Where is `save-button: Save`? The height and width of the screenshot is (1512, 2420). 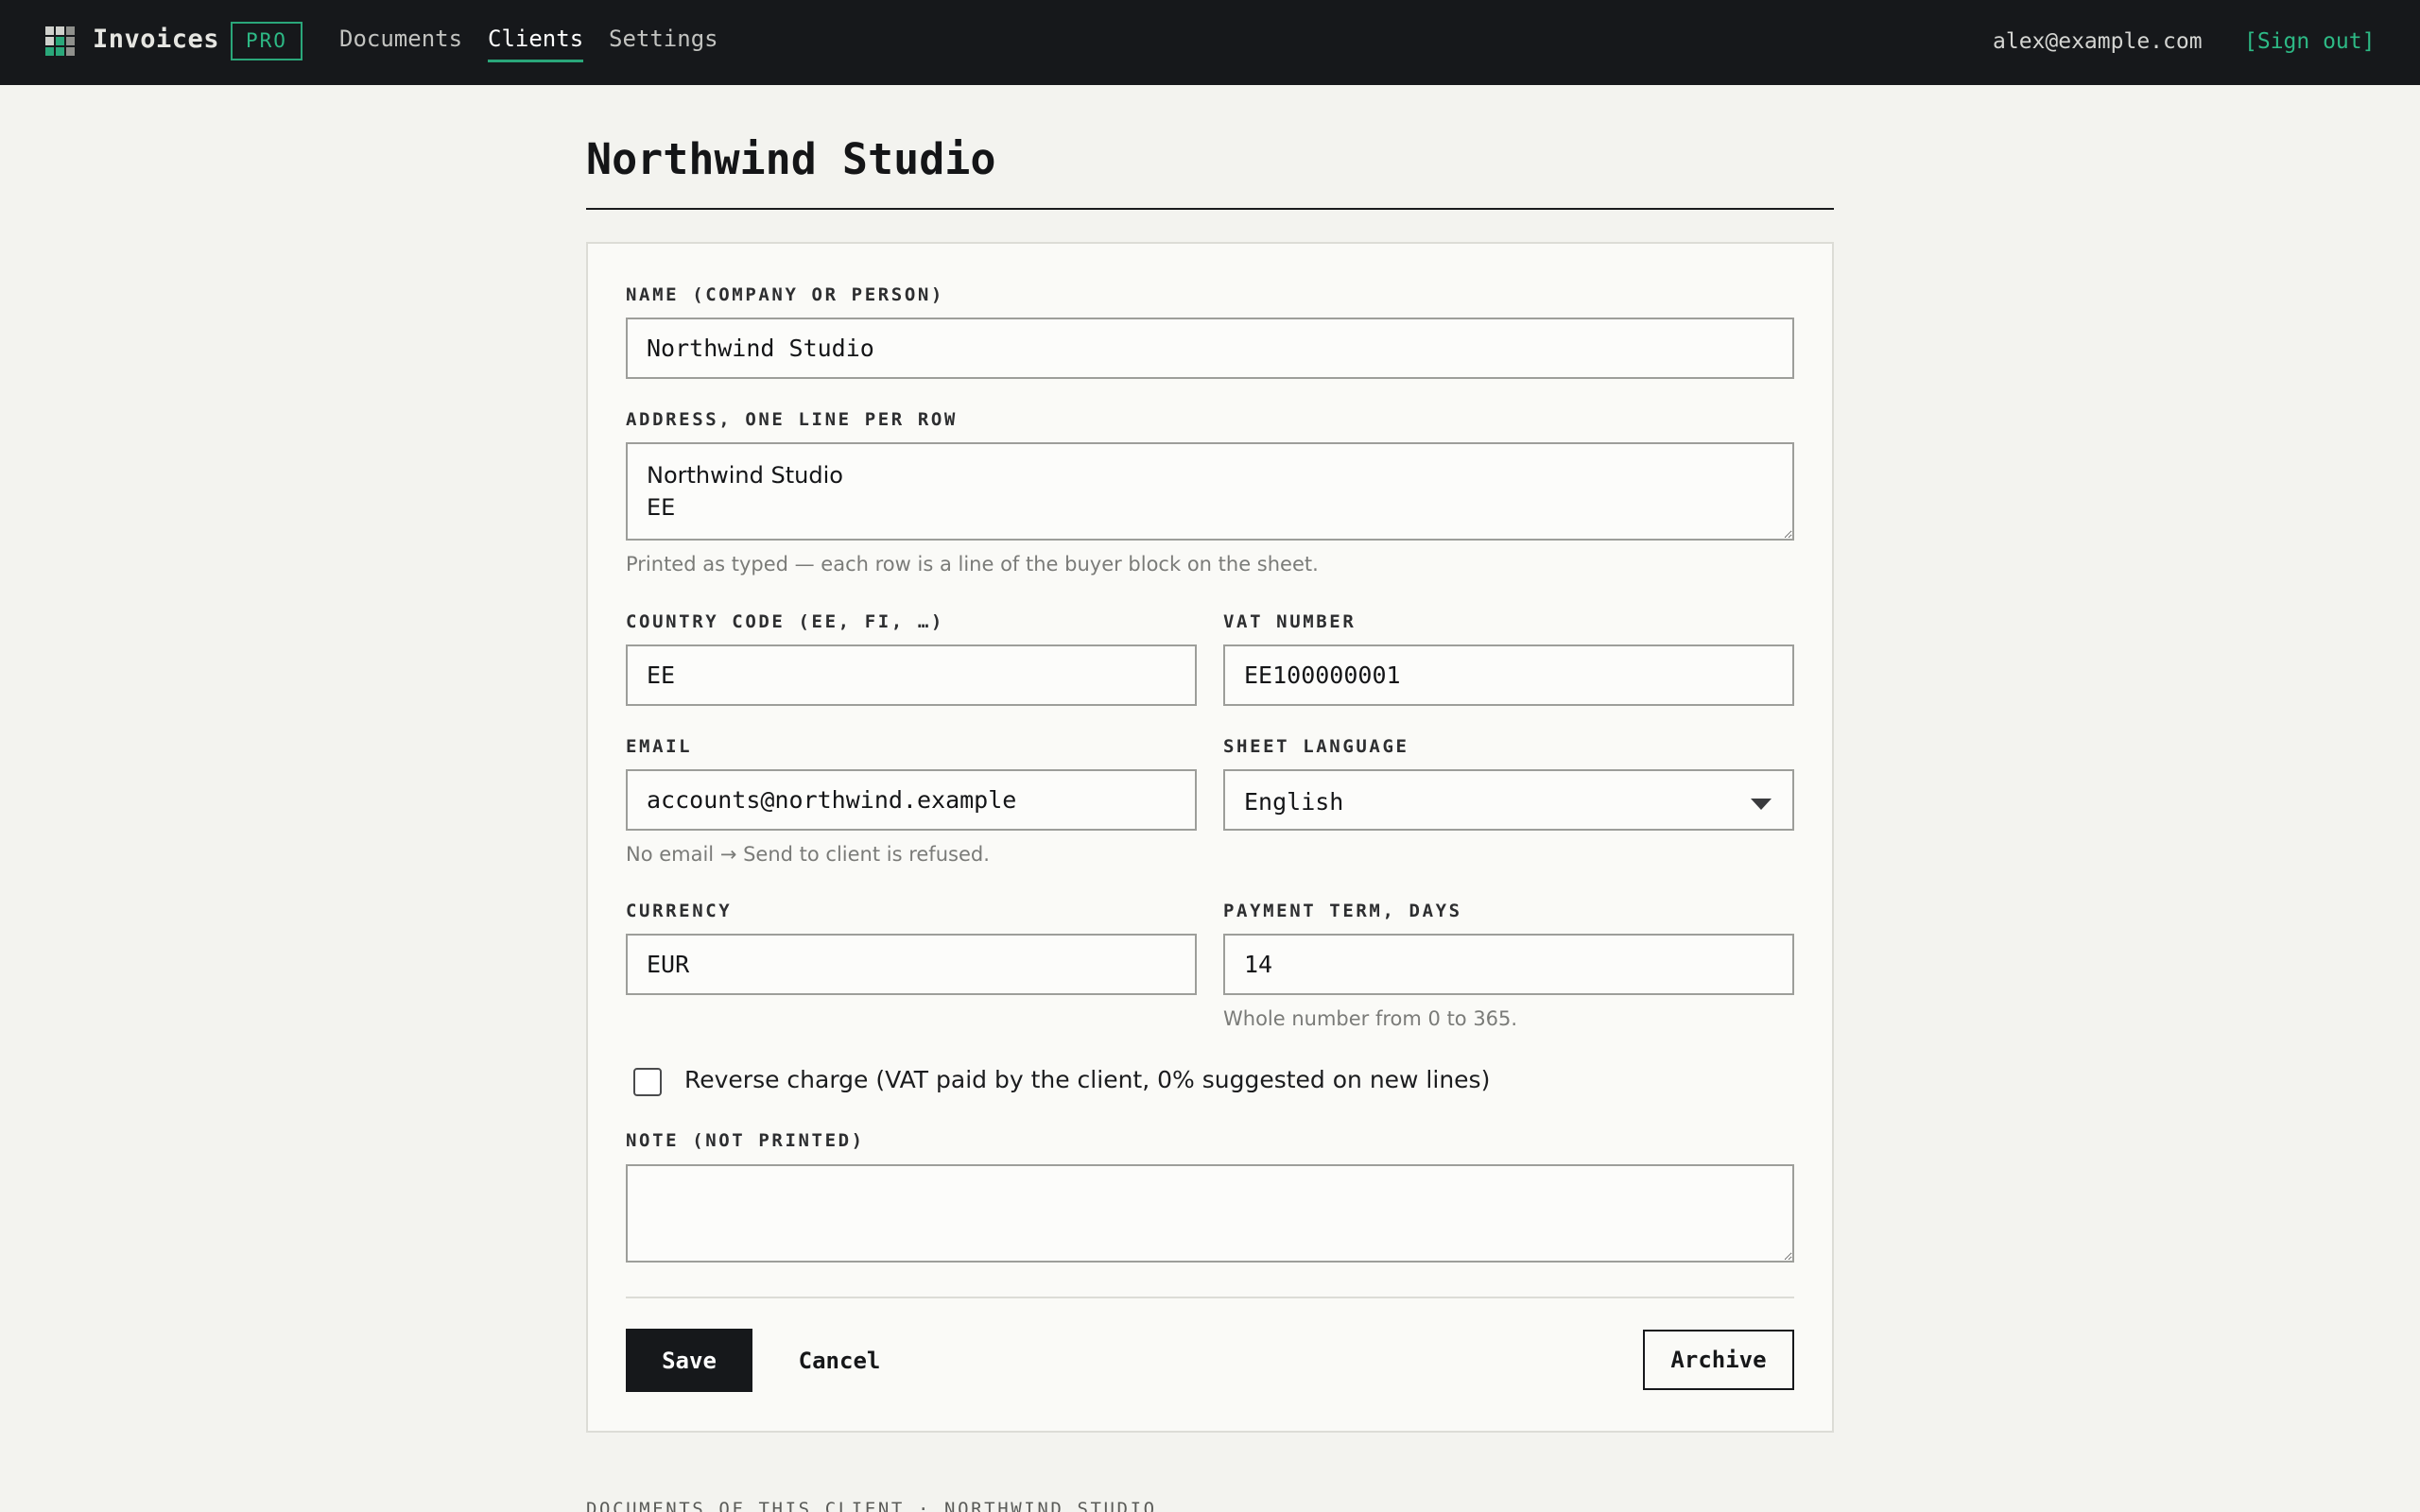
save-button: Save is located at coordinates (689, 1360).